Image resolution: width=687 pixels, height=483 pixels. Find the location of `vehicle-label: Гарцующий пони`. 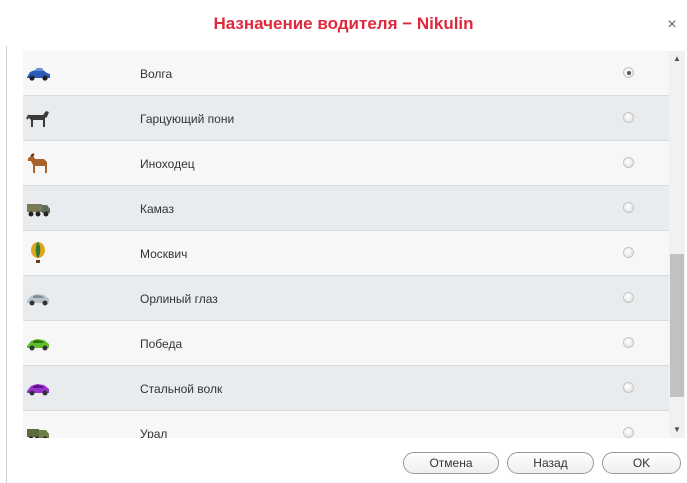

vehicle-label: Гарцующий пони is located at coordinates (187, 119).